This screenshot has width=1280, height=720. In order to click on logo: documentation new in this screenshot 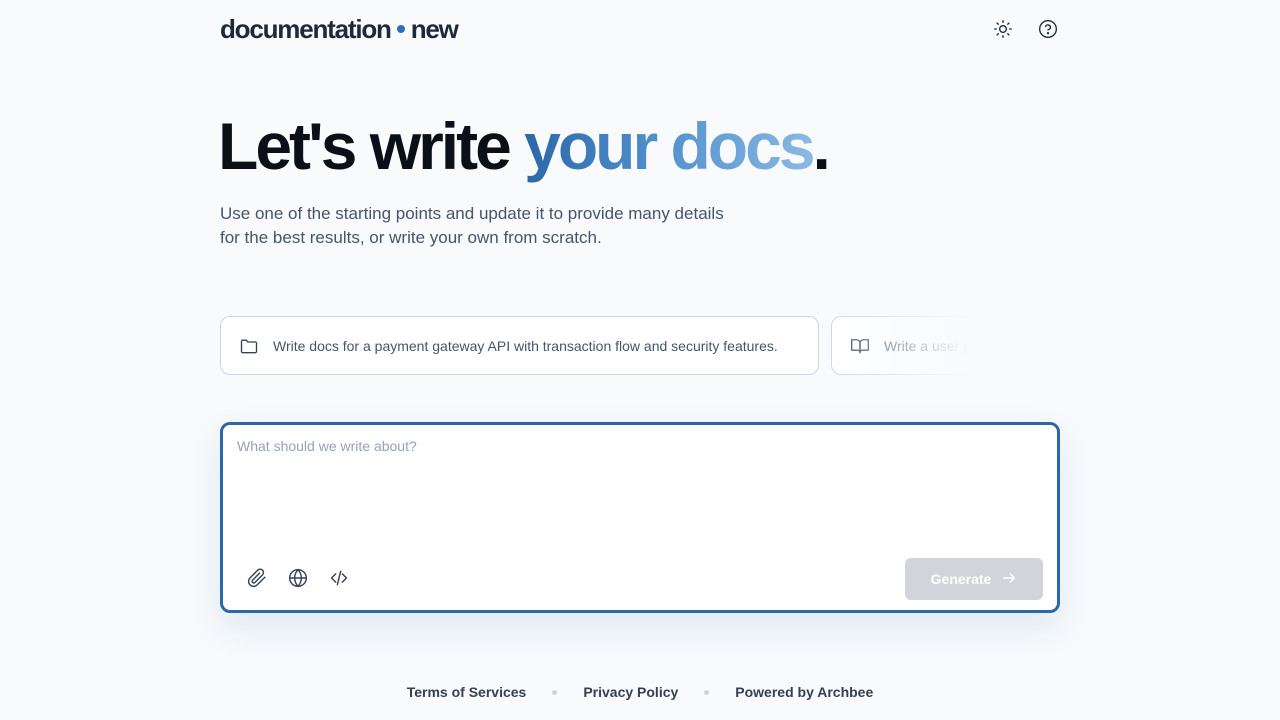, I will do `click(339, 29)`.